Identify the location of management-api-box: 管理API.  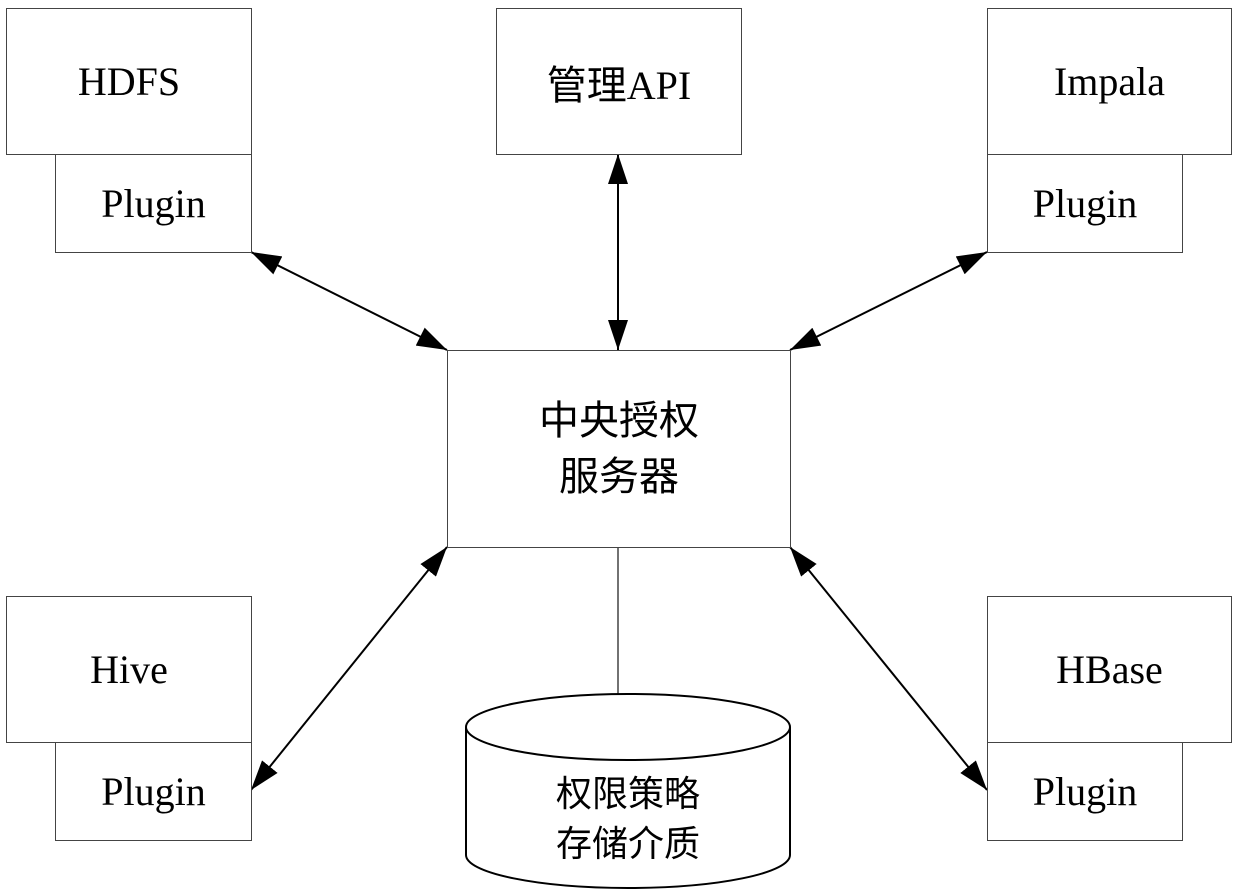
(619, 81).